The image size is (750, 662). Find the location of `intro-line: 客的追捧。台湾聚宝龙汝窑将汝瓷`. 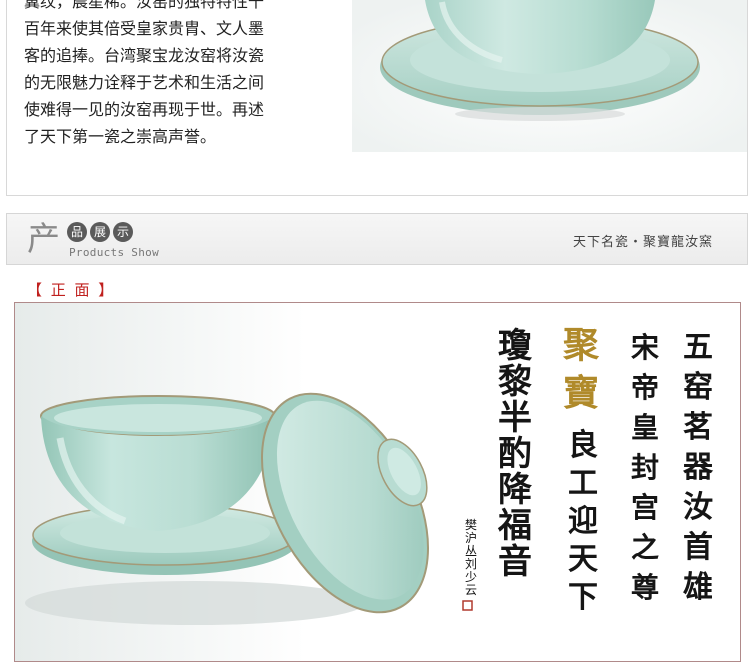

intro-line: 客的追捧。台湾聚宝龙汝窑将汝瓷 is located at coordinates (144, 55).